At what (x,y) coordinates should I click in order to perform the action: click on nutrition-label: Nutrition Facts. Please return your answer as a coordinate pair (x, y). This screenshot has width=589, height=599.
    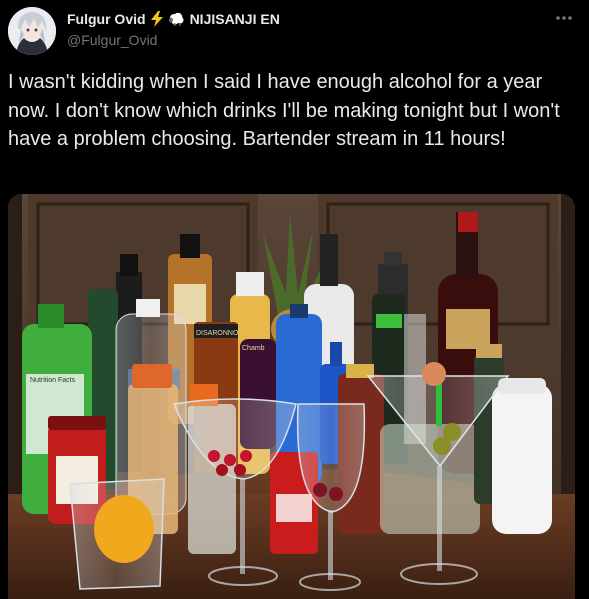
    Looking at the image, I should click on (53, 380).